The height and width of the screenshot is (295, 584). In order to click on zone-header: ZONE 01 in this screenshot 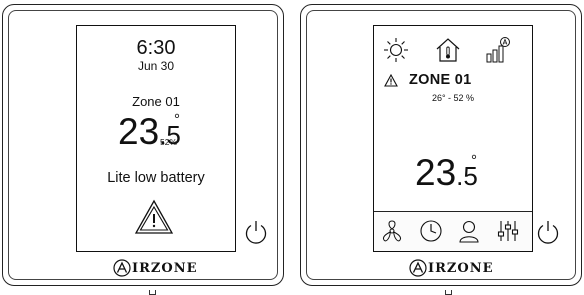, I will do `click(428, 80)`.